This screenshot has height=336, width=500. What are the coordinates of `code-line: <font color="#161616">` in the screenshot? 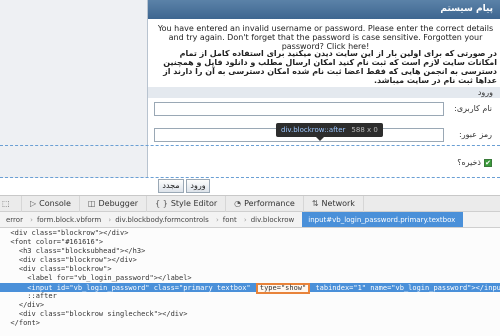 It's located at (250, 242).